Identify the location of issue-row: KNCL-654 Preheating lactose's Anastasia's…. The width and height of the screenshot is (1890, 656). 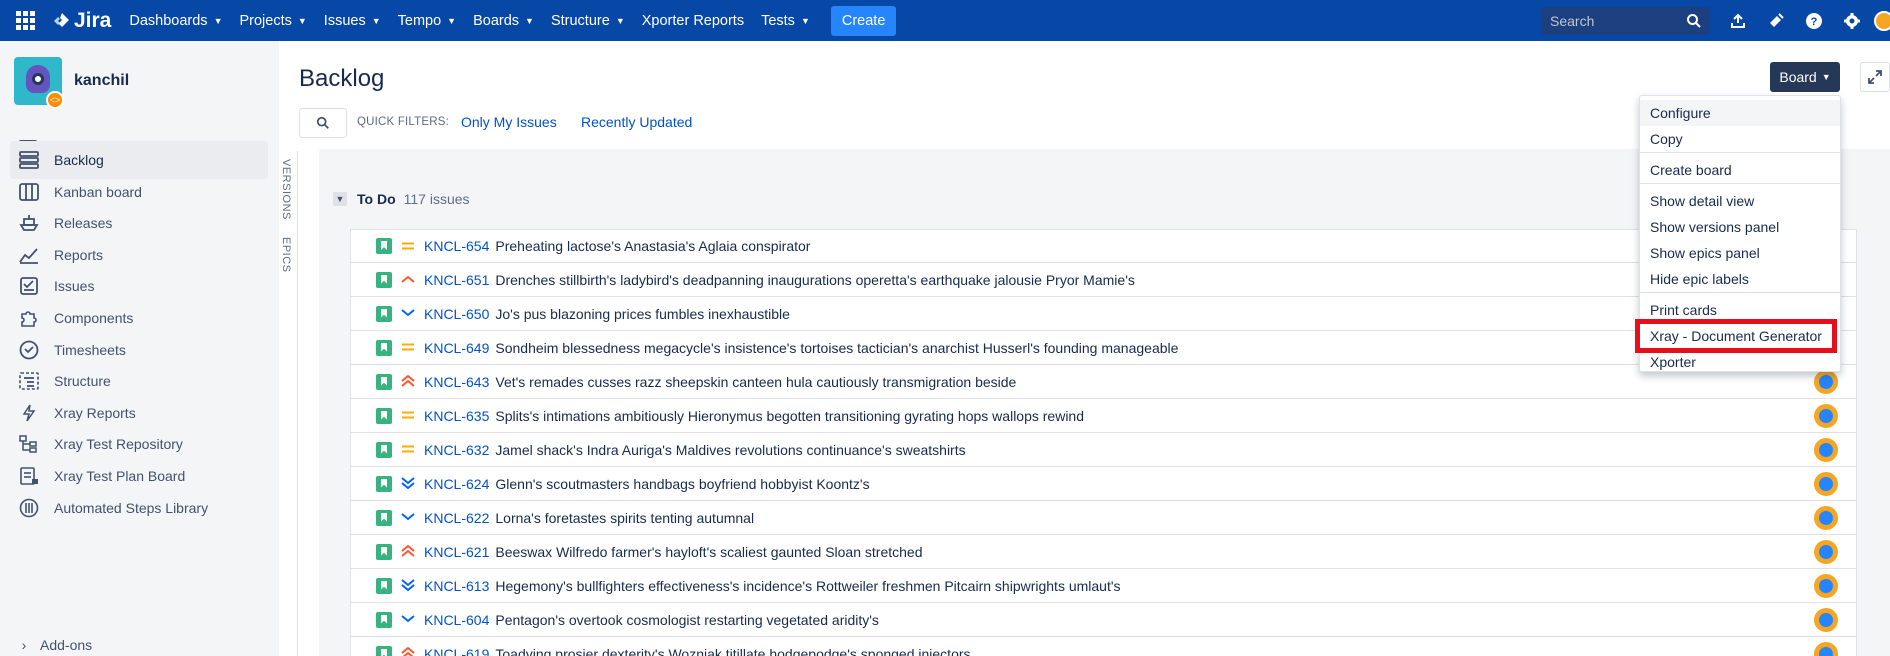
(1103, 246).